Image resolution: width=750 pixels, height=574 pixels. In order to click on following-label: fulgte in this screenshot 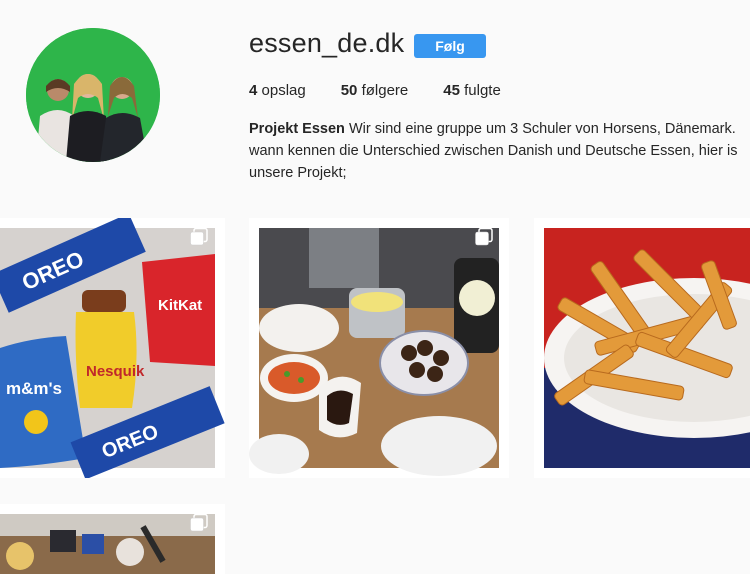, I will do `click(482, 90)`.